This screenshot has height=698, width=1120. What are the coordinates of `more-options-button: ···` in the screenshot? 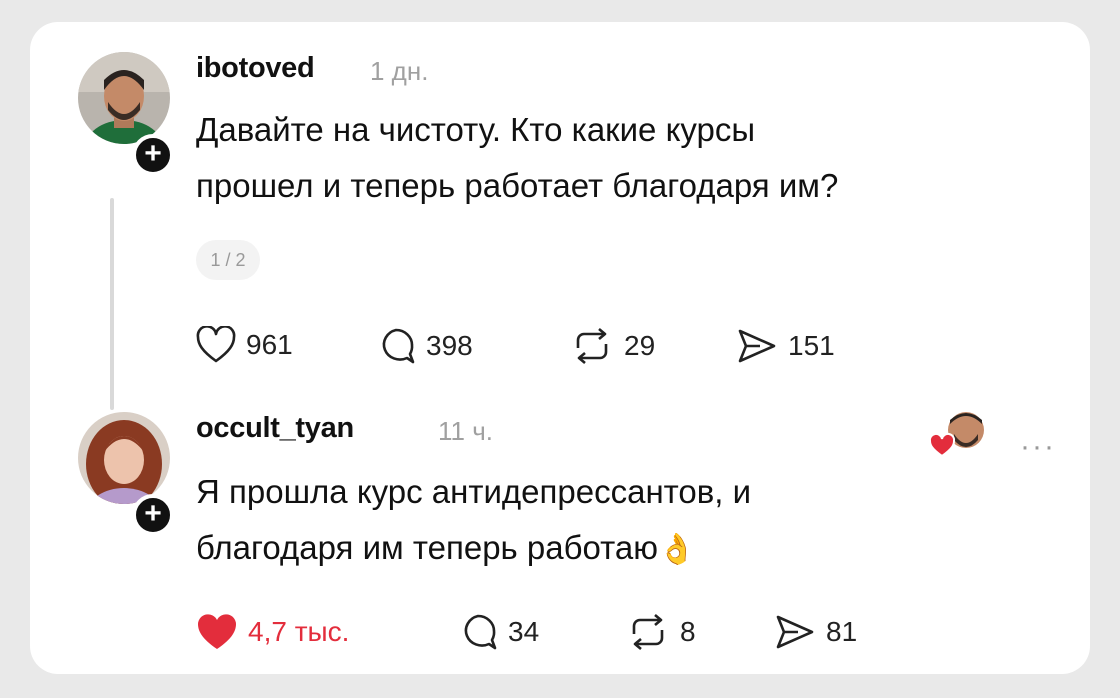 It's located at (1038, 447).